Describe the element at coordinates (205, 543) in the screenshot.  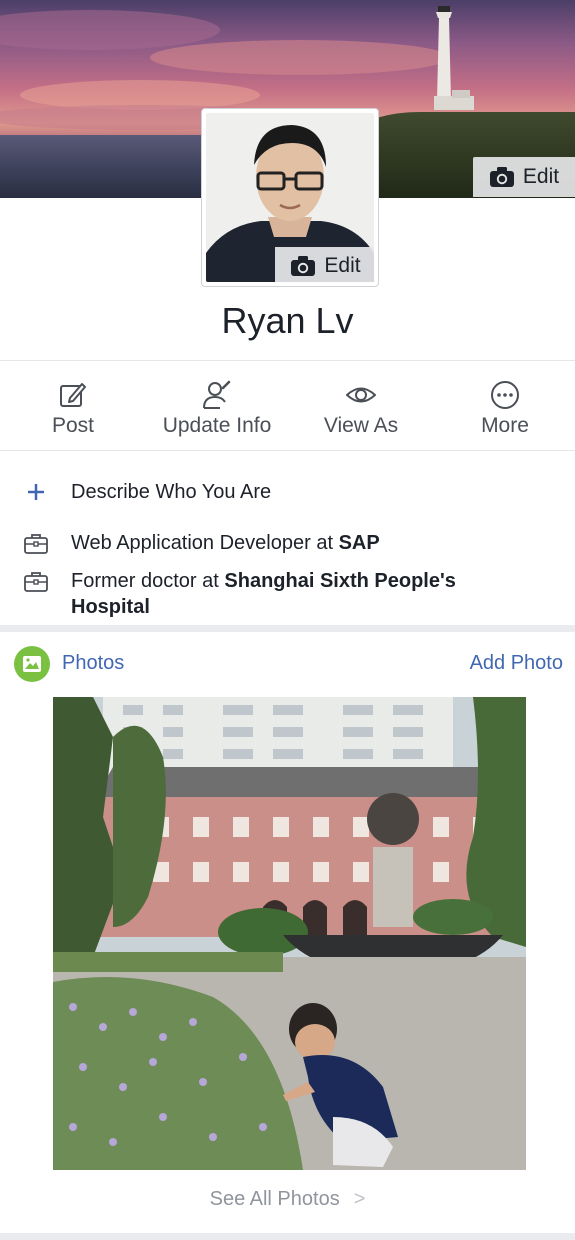
I see `work-item-prefix: Web Application Developer at` at that location.